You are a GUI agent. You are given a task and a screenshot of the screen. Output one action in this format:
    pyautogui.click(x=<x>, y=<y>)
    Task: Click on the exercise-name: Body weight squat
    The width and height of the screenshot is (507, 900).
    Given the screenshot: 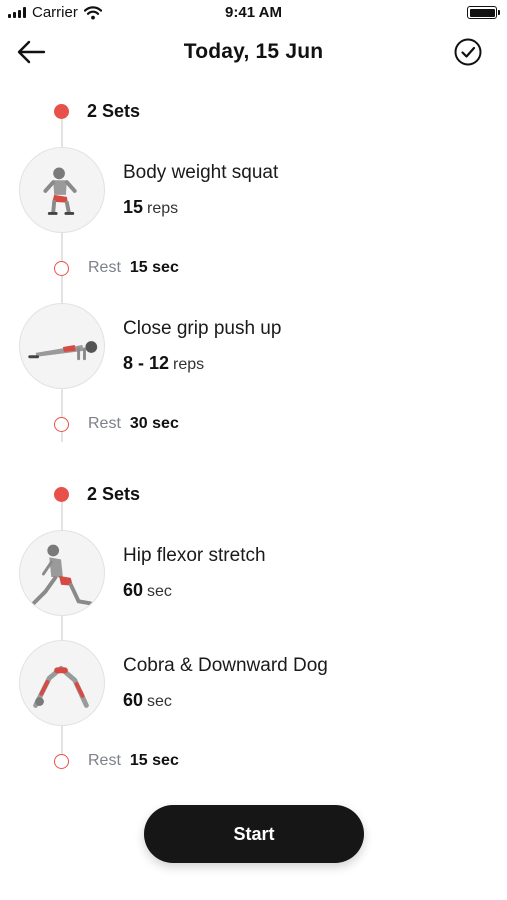 What is the action you would take?
    pyautogui.click(x=200, y=173)
    